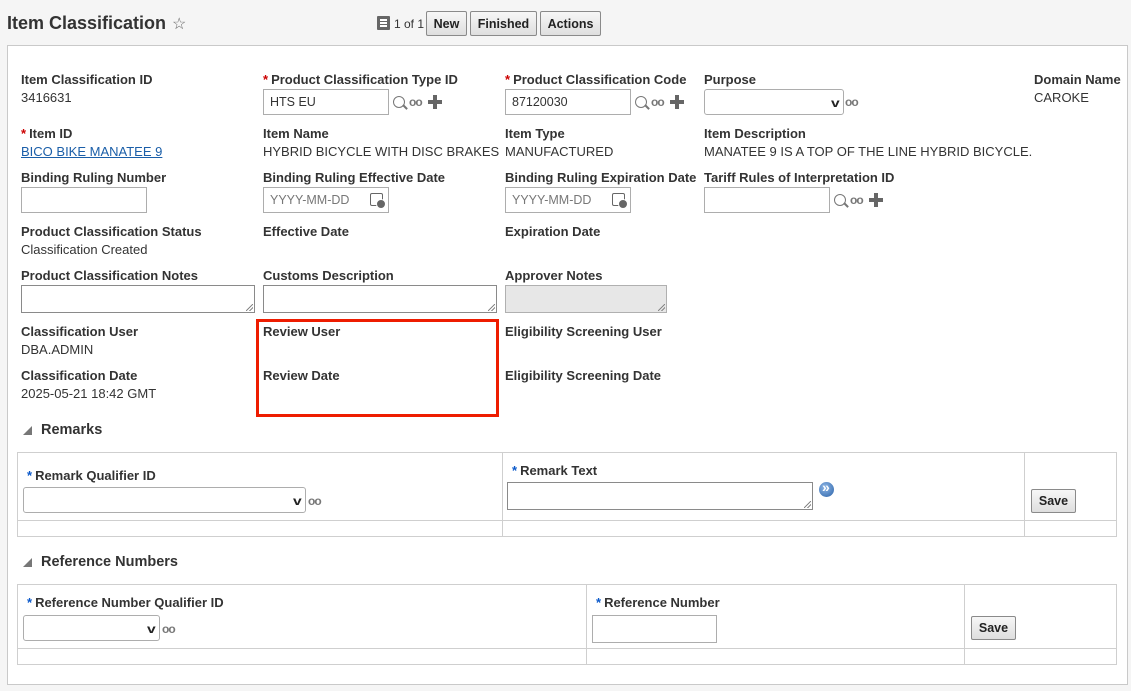 This screenshot has width=1131, height=691. Describe the element at coordinates (111, 231) in the screenshot. I see `product-classification-status-label: Product Classification Status` at that location.